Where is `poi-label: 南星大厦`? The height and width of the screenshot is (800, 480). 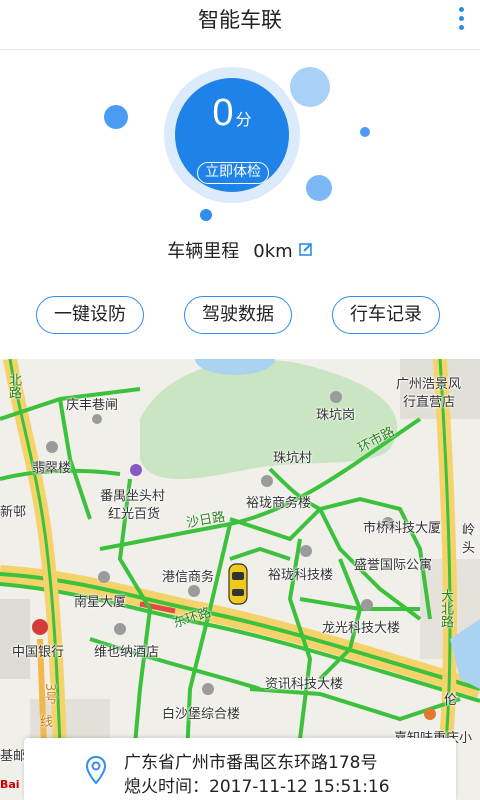
poi-label: 南星大厦 is located at coordinates (100, 602).